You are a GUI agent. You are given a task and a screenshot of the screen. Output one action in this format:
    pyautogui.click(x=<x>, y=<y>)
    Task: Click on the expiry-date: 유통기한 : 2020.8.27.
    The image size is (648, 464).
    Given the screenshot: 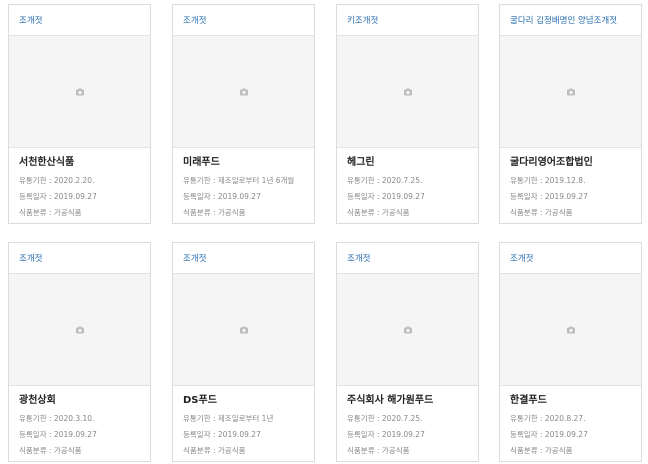 What is the action you would take?
    pyautogui.click(x=548, y=418)
    